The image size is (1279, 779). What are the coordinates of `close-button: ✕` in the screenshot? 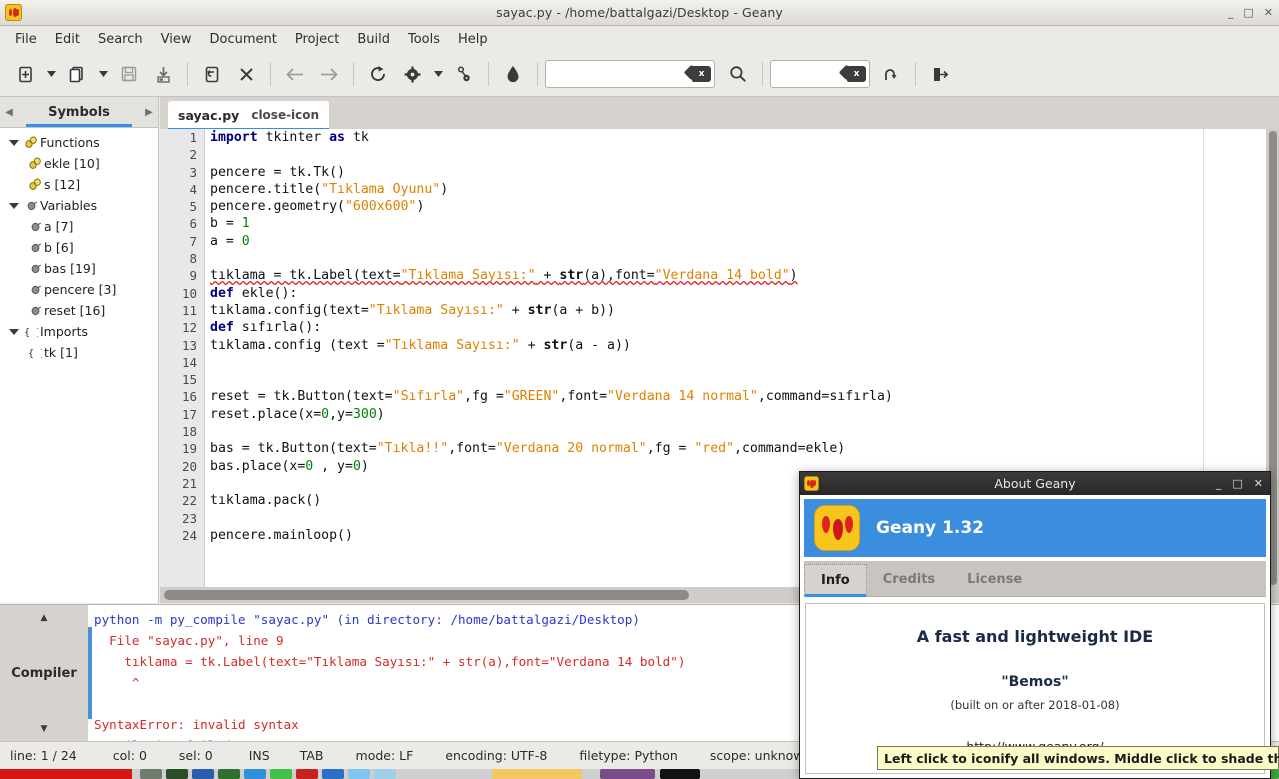 It's located at (1268, 12).